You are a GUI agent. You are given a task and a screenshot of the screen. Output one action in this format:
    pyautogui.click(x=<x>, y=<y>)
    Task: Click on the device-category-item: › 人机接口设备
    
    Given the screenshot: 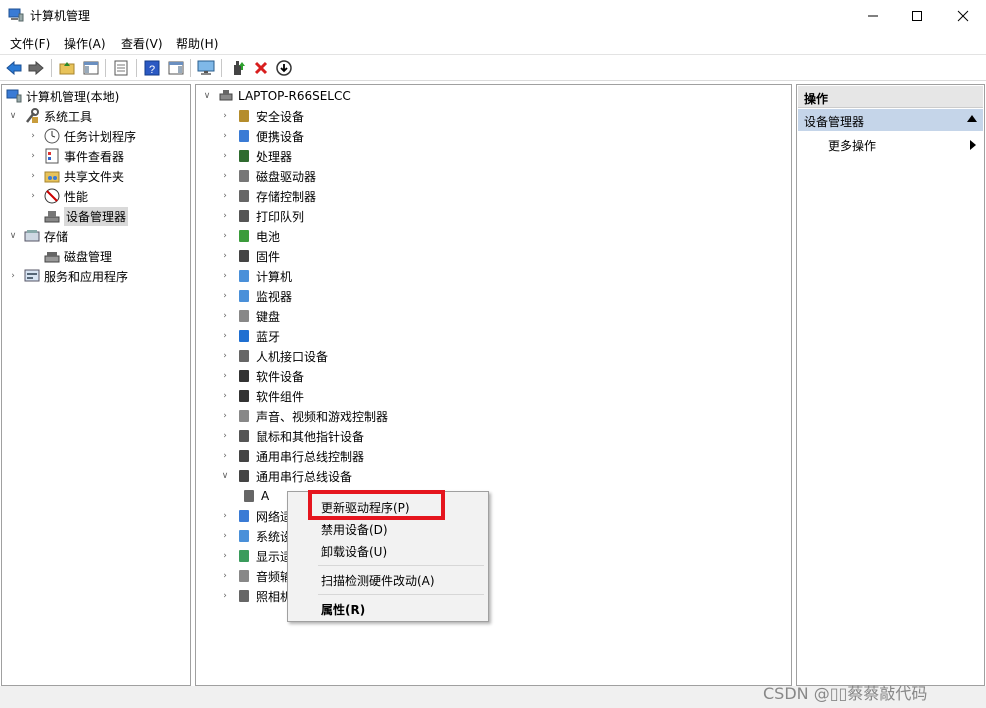 What is the action you would take?
    pyautogui.click(x=274, y=356)
    